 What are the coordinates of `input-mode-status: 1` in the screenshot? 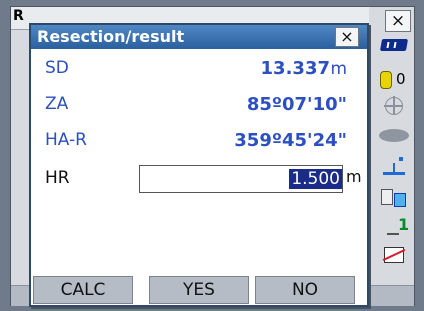 It's located at (394, 231).